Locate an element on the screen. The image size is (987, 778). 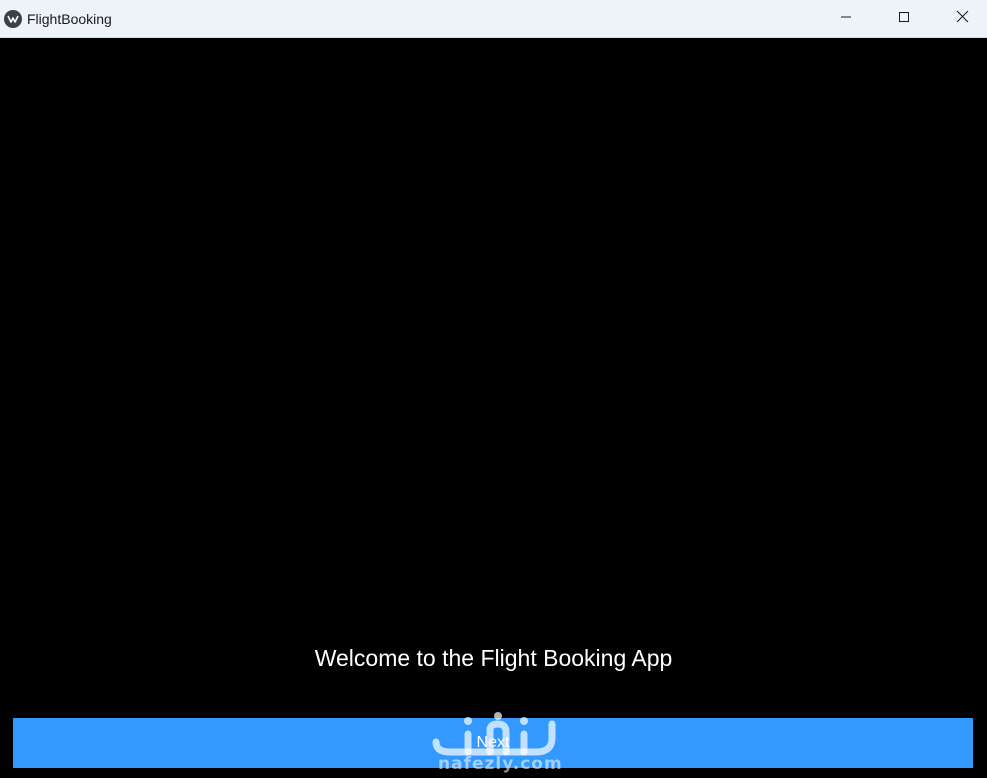
close-button is located at coordinates (960, 18).